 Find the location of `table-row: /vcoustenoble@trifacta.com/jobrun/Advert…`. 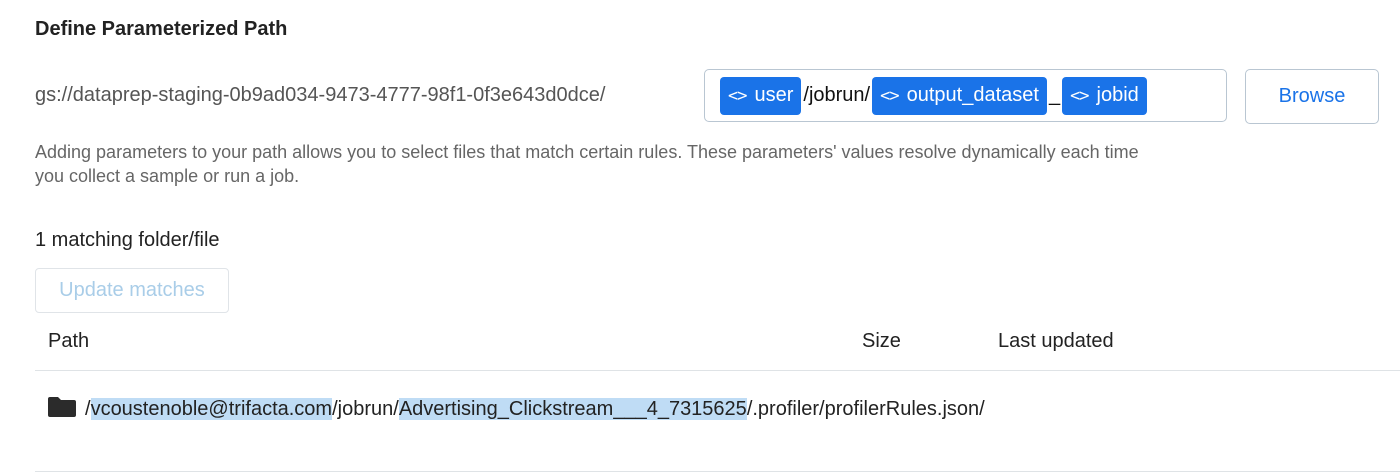

table-row: /vcoustenoble@trifacta.com/jobrun/Advert… is located at coordinates (535, 409).